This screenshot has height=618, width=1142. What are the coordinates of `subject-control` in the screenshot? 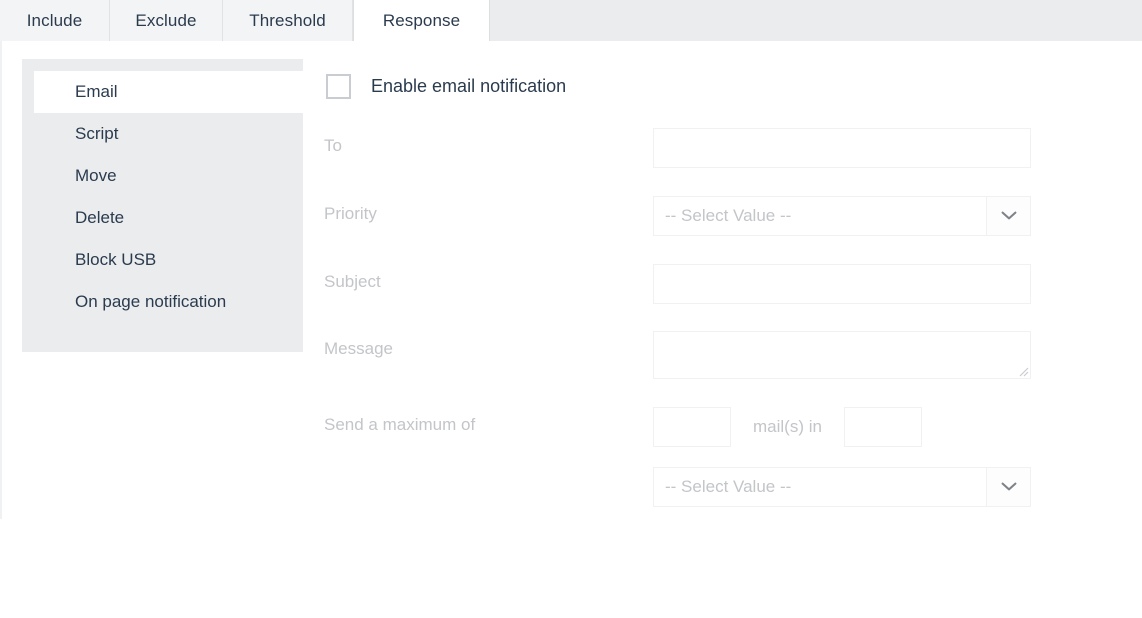 It's located at (868, 284).